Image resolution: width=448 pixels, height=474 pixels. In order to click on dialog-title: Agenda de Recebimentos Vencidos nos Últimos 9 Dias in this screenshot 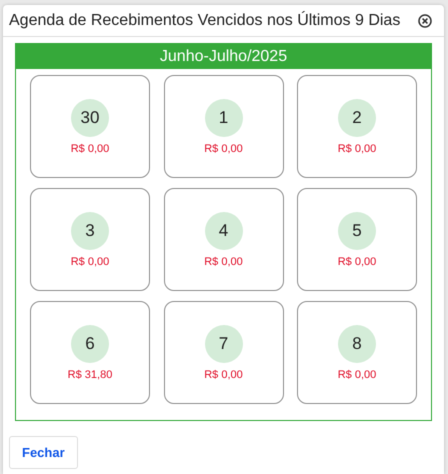, I will do `click(204, 21)`.